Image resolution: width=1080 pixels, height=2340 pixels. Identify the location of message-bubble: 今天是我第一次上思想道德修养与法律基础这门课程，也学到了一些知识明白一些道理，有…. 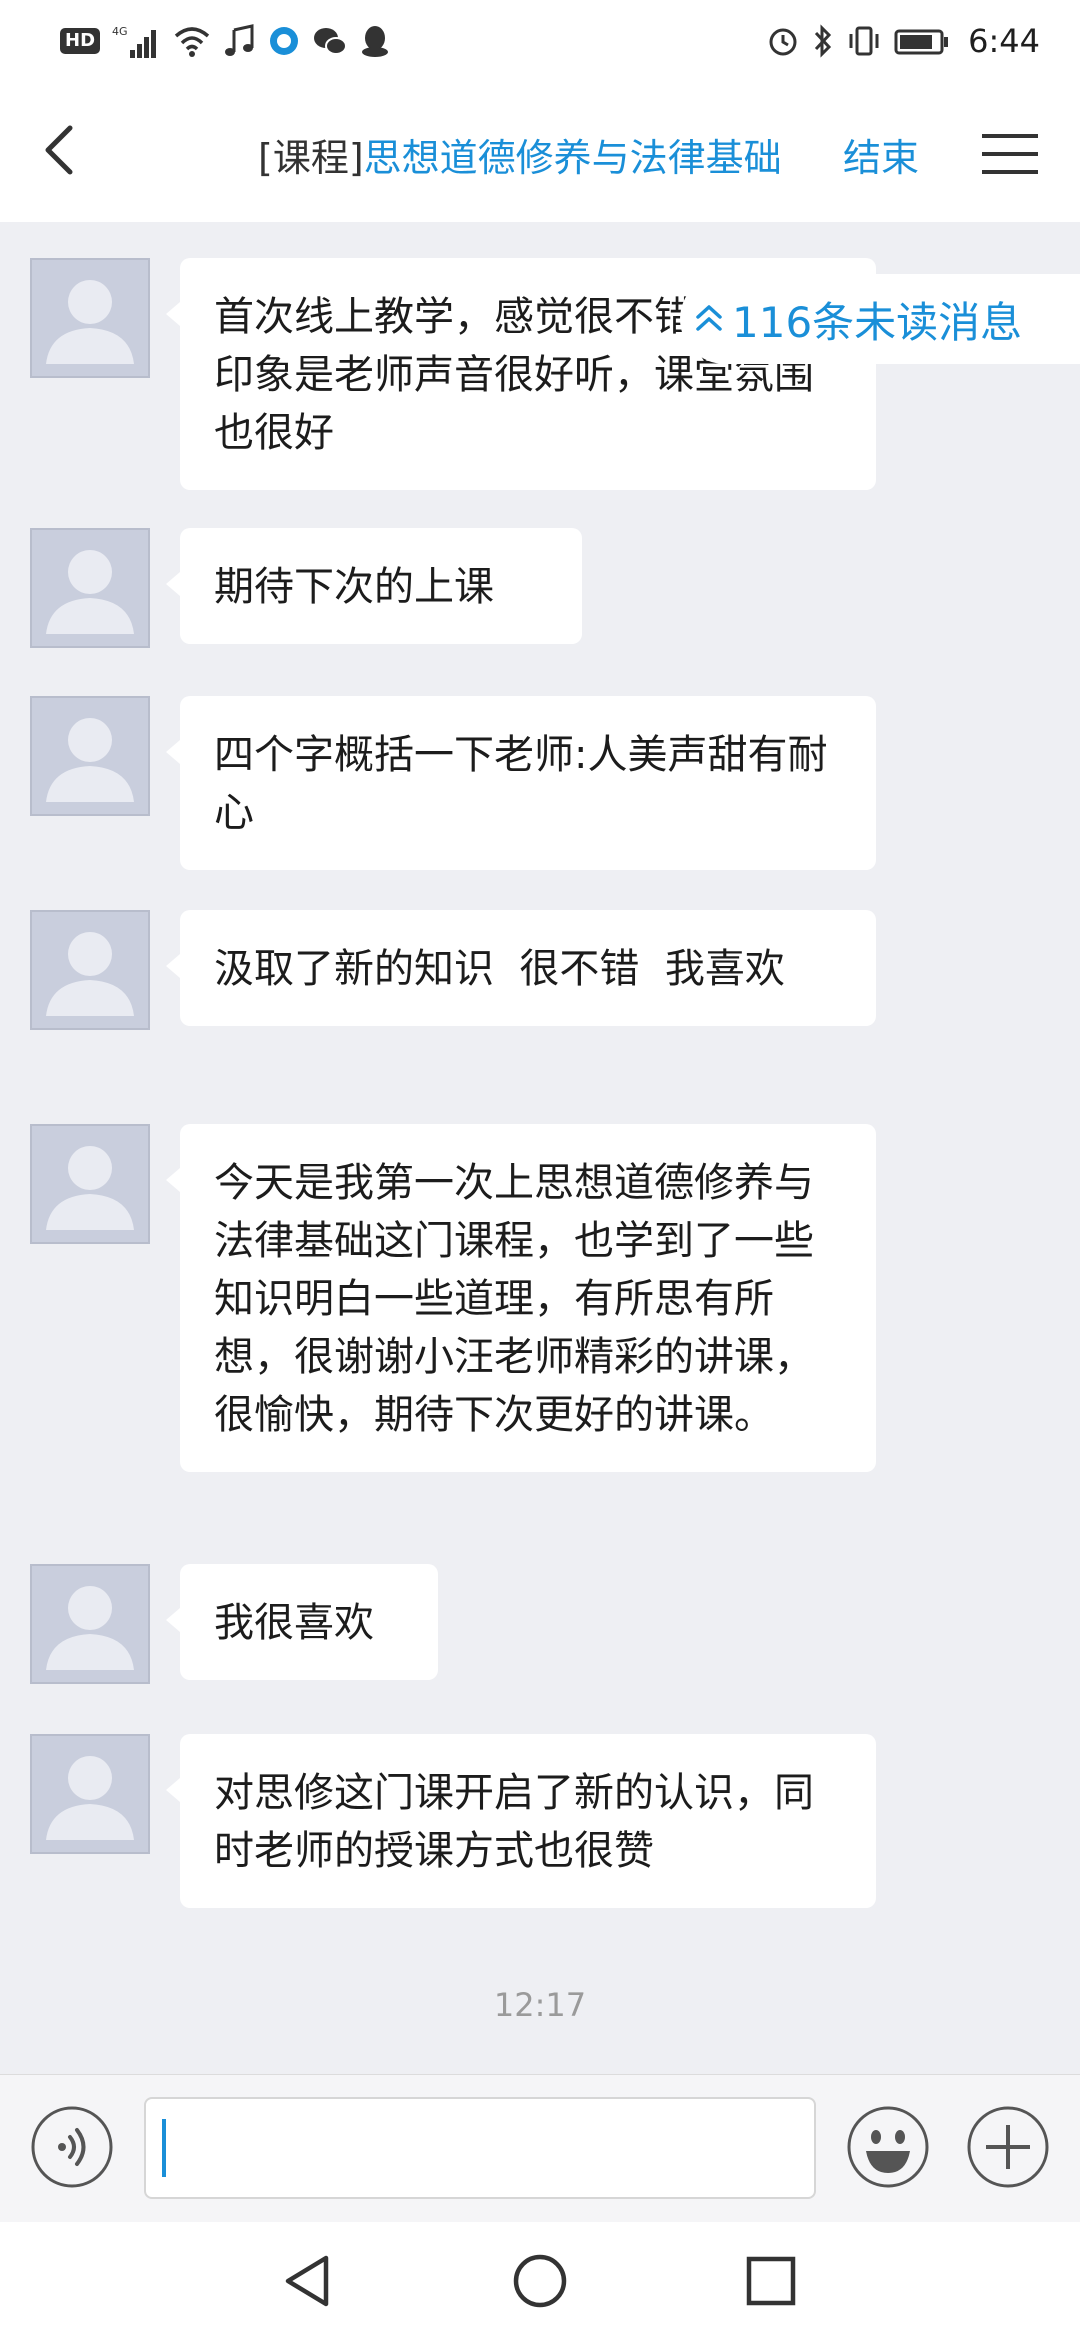
(521, 1298).